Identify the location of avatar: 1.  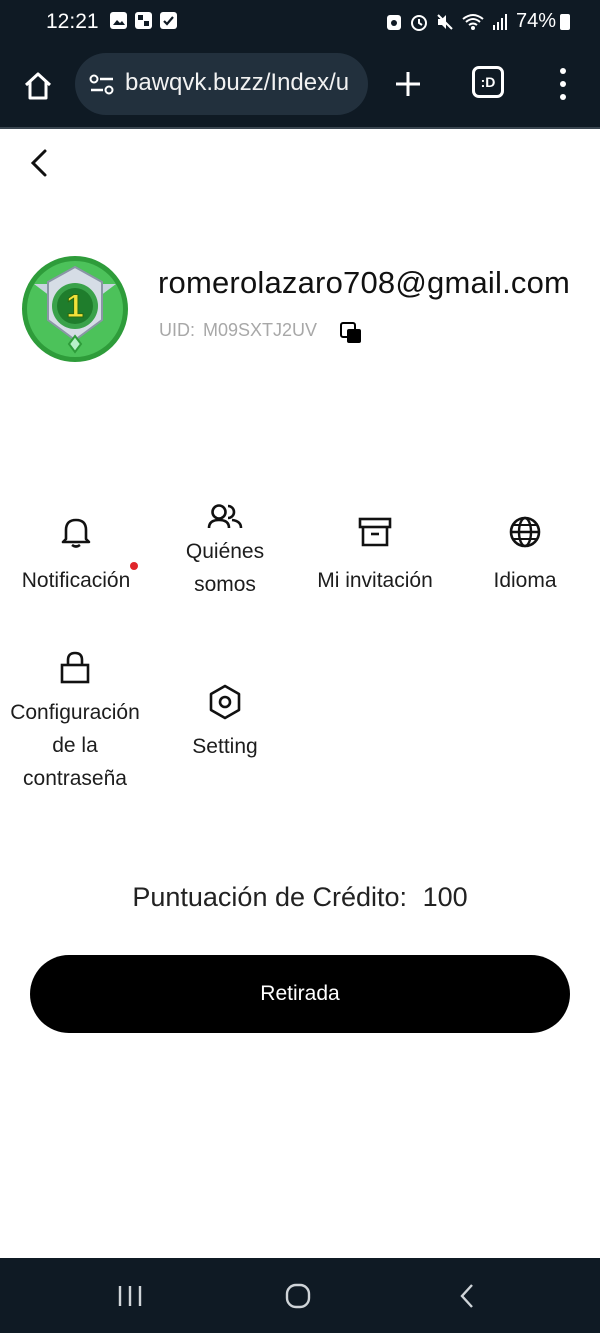
(75, 309).